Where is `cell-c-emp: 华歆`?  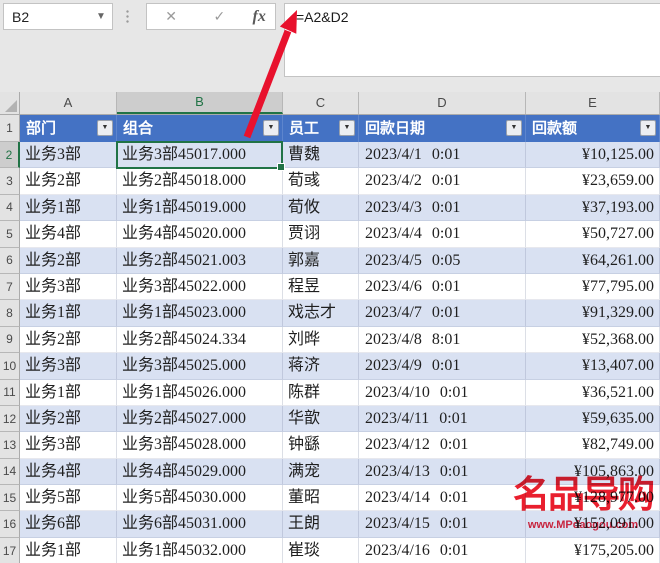
cell-c-emp: 华歆 is located at coordinates (321, 419).